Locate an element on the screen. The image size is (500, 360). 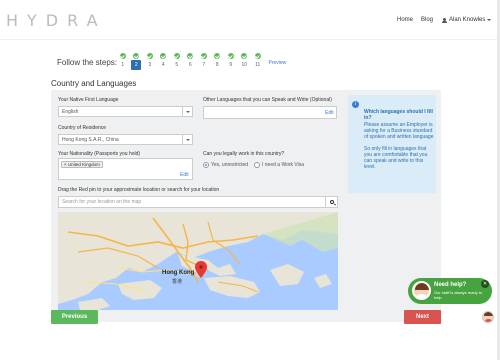
support-avatar is located at coordinates (421, 290).